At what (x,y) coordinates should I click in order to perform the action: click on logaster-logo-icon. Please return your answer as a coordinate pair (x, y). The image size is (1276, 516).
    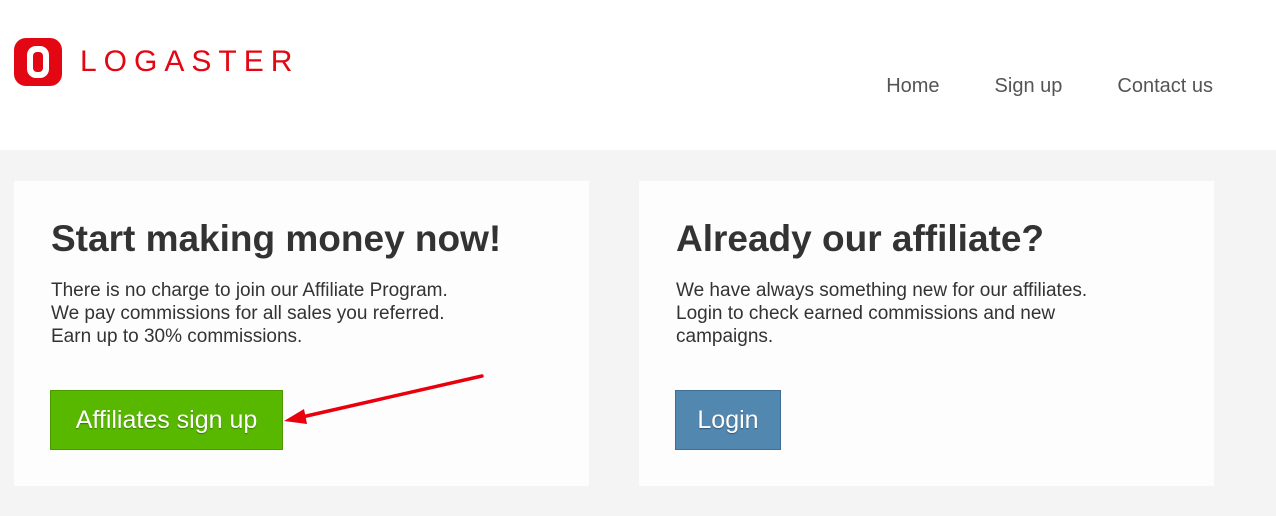
    Looking at the image, I should click on (38, 62).